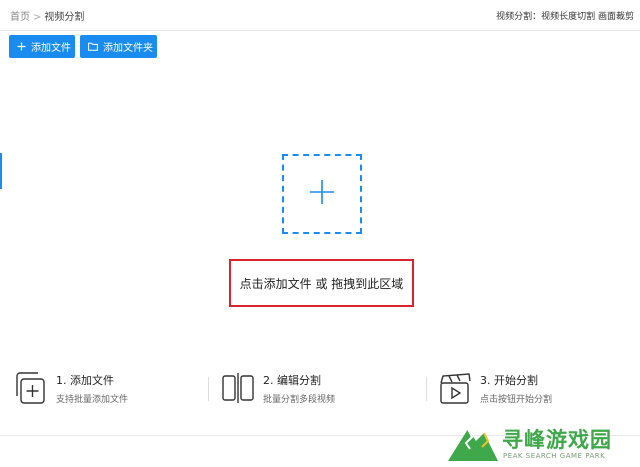 This screenshot has width=640, height=467. Describe the element at coordinates (51, 48) in the screenshot. I see `add-file-label: 添加文件` at that location.